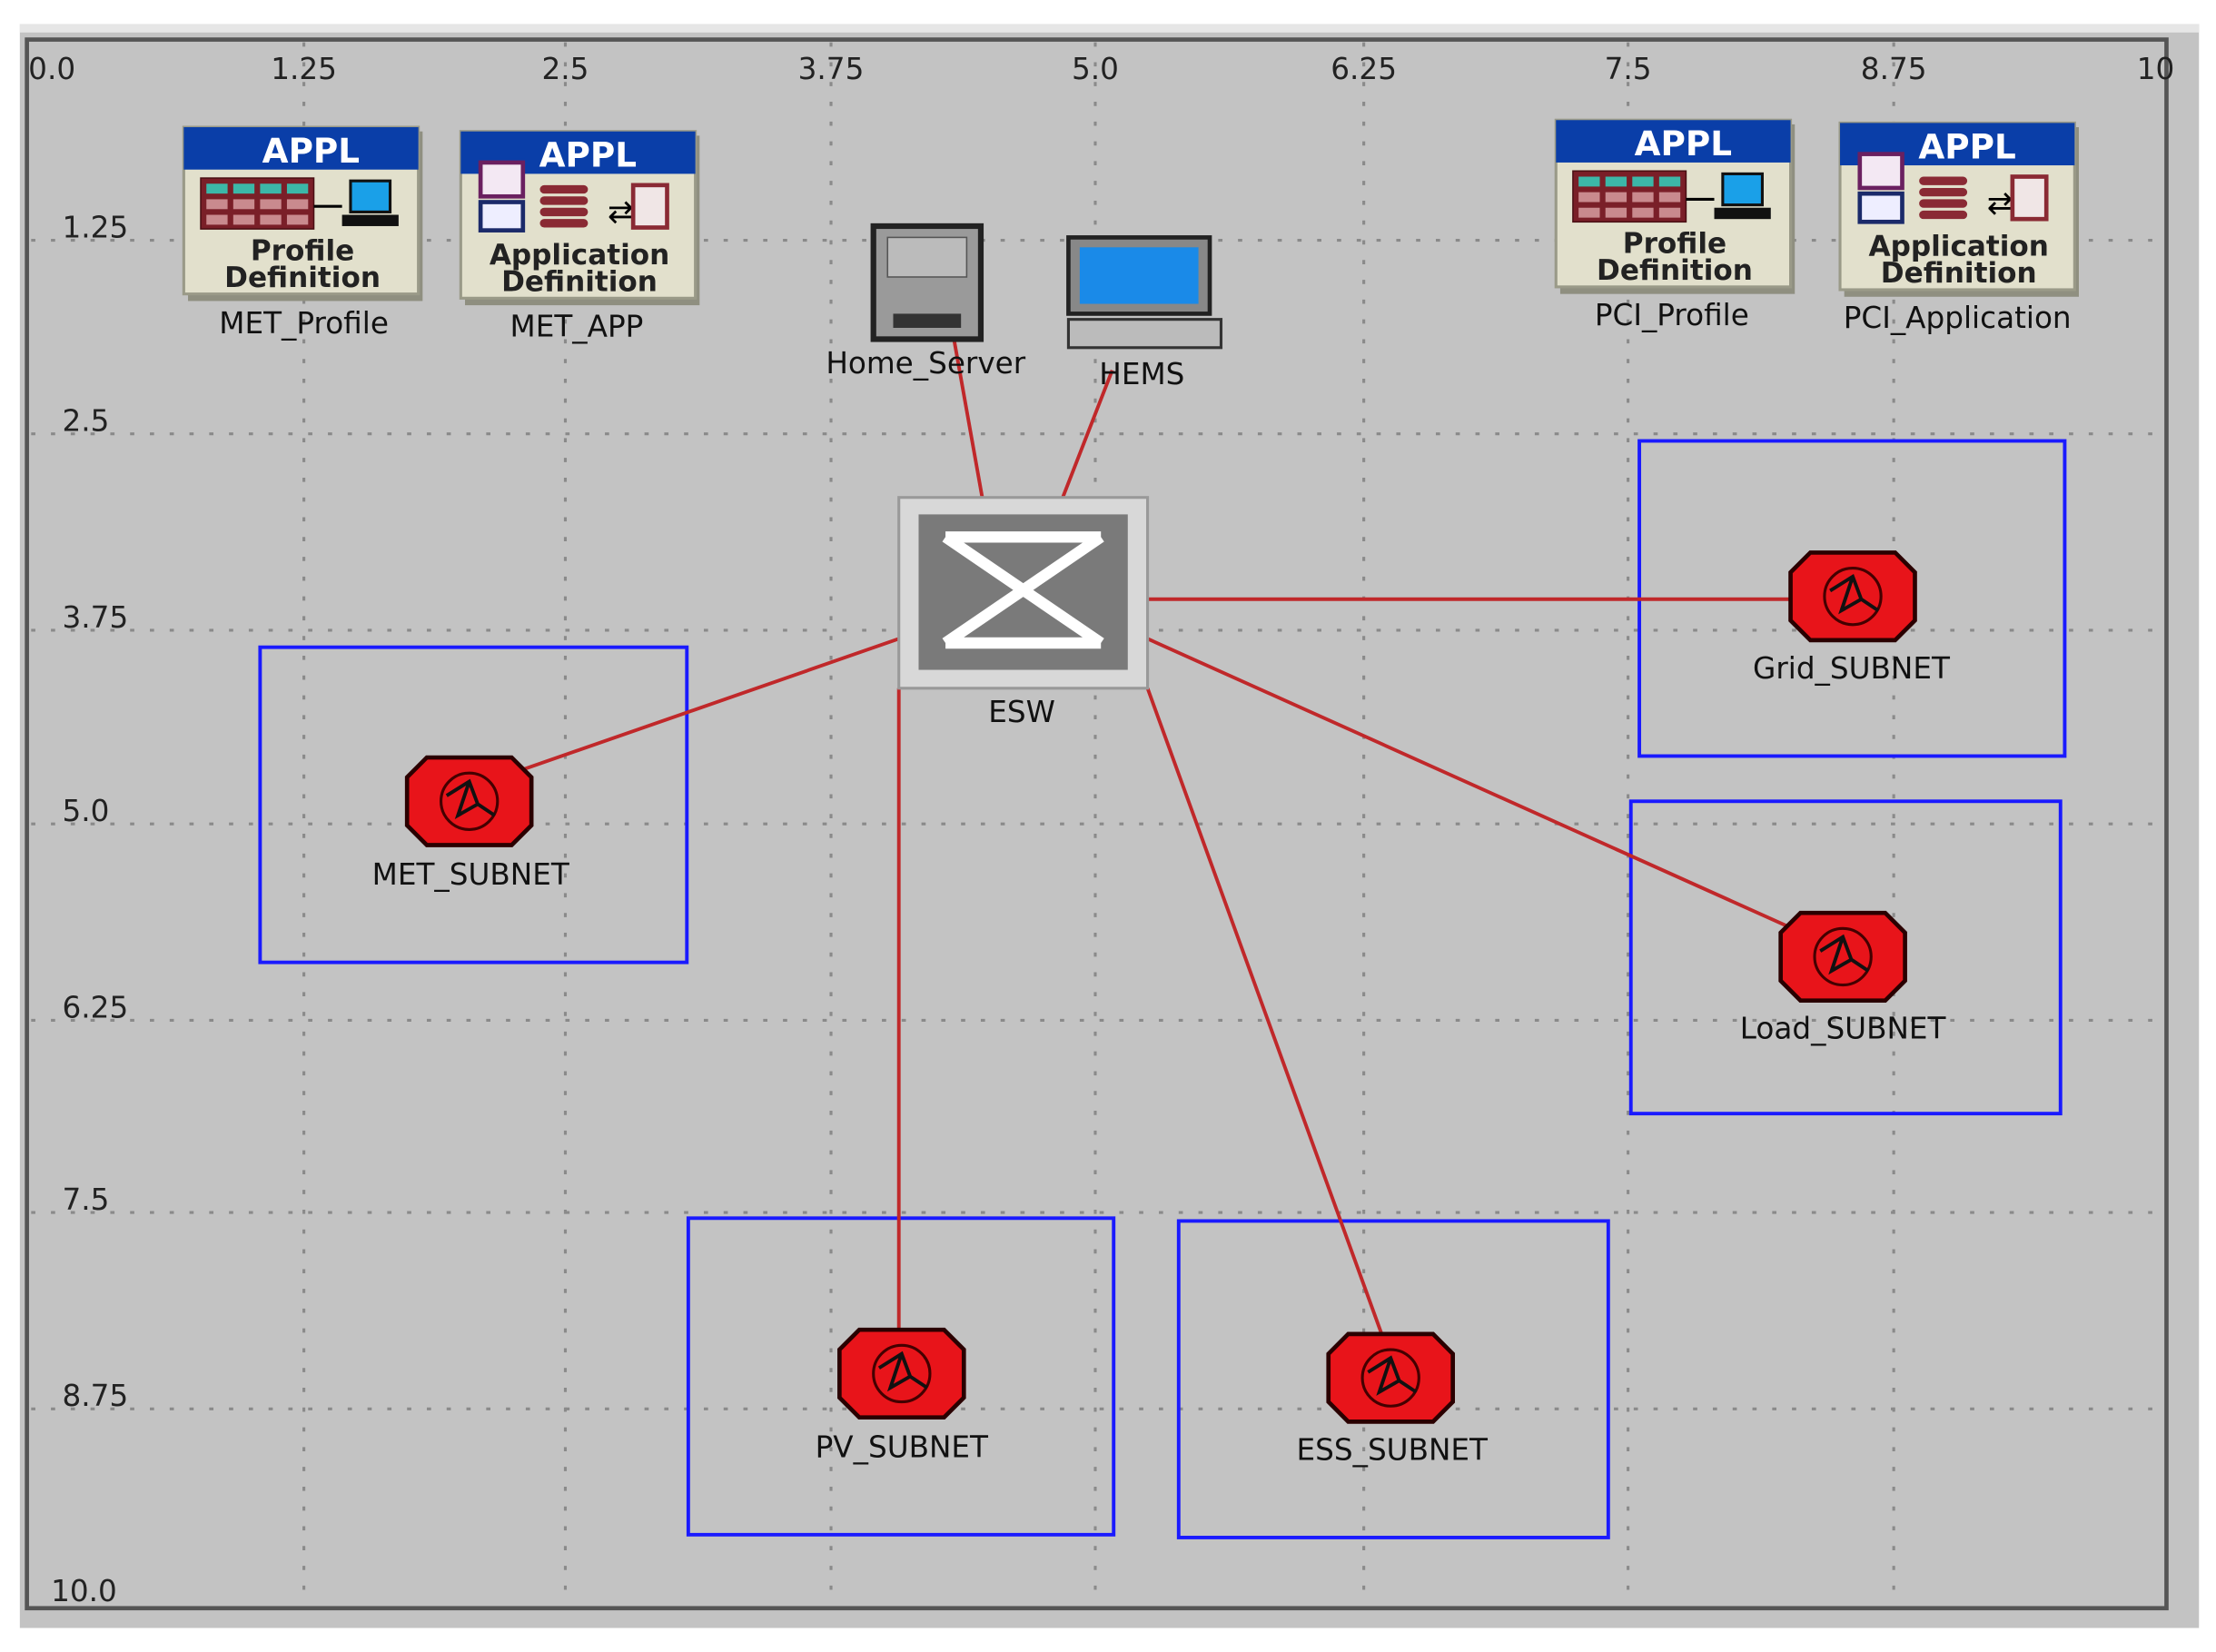  Describe the element at coordinates (1141, 374) in the screenshot. I see `node-label: HEMS` at that location.